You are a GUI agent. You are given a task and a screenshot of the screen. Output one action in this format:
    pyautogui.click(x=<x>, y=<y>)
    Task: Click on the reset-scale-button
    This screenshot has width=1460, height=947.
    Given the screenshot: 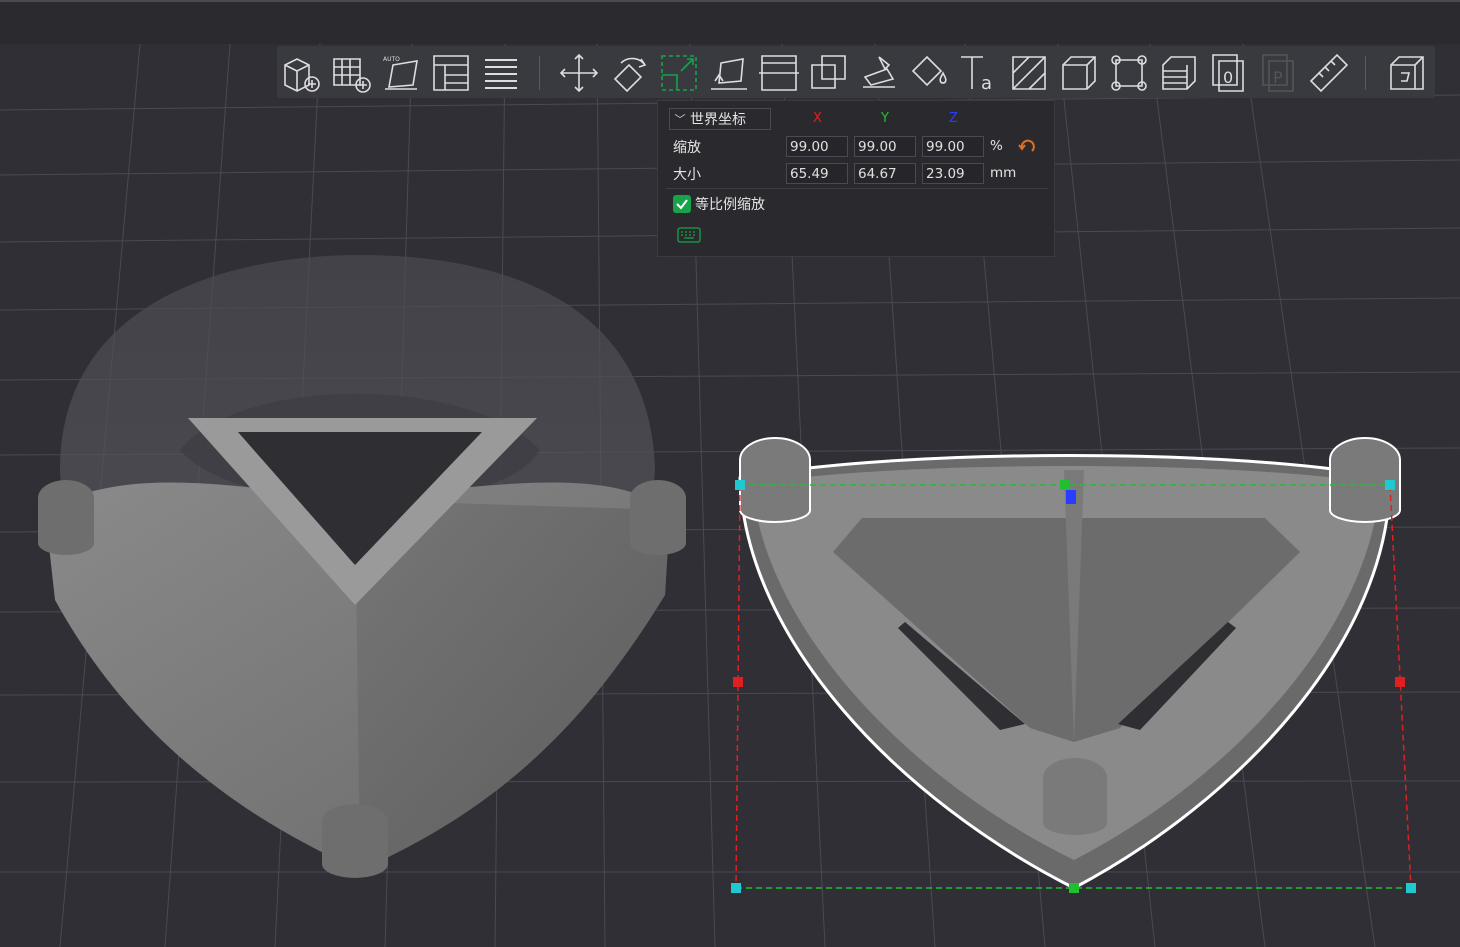 What is the action you would take?
    pyautogui.click(x=1028, y=148)
    